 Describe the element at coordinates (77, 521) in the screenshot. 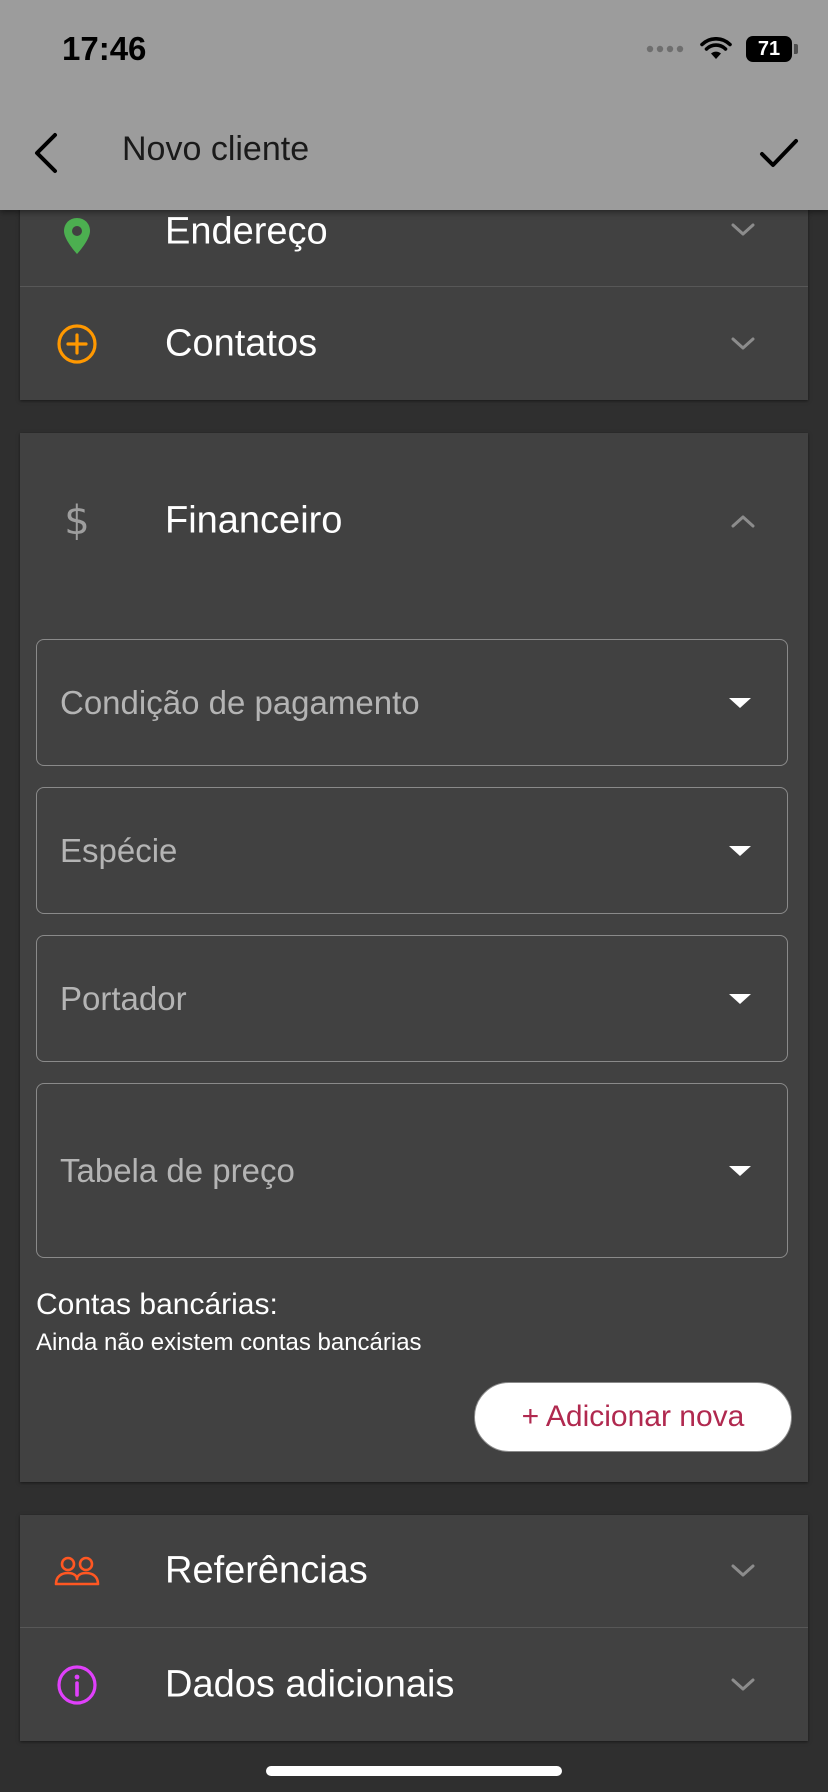

I see `dollar-icon: $` at that location.